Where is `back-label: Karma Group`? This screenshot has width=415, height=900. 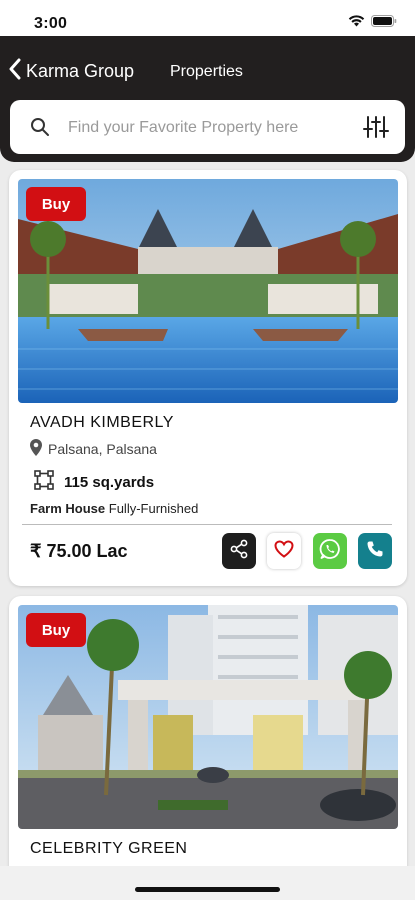
back-label: Karma Group is located at coordinates (80, 71).